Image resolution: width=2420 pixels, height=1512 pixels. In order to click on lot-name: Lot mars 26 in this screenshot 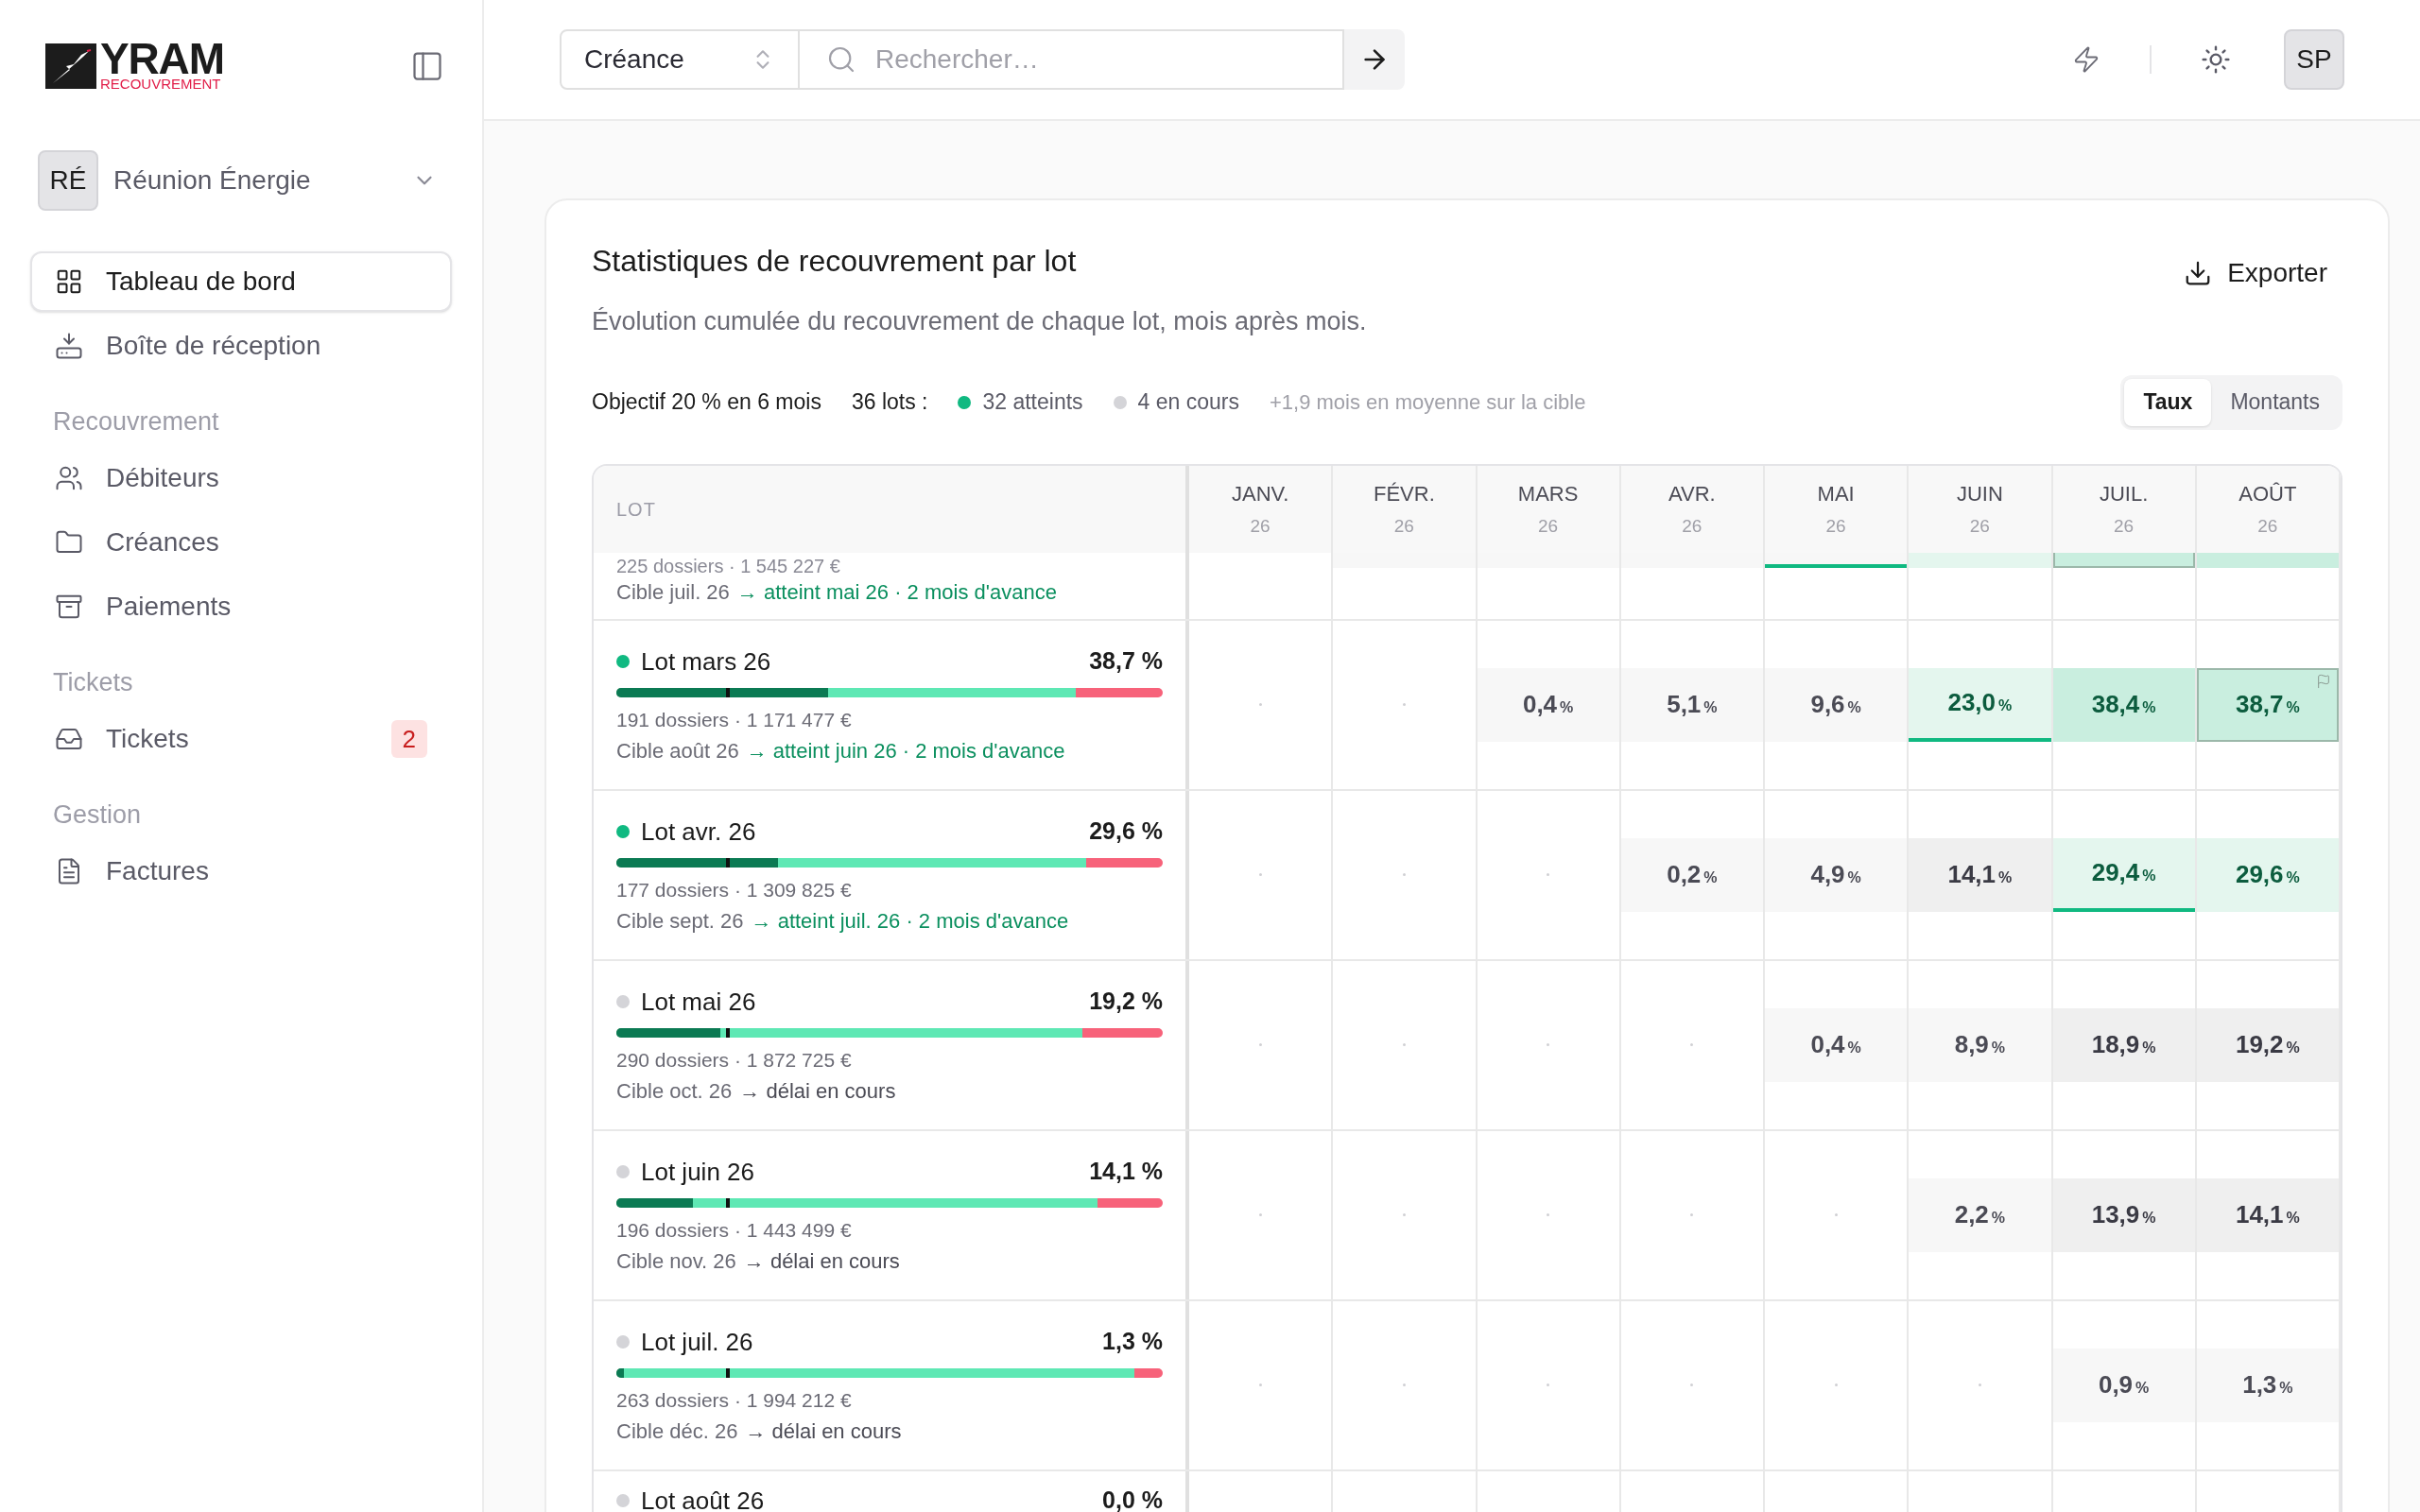, I will do `click(706, 661)`.